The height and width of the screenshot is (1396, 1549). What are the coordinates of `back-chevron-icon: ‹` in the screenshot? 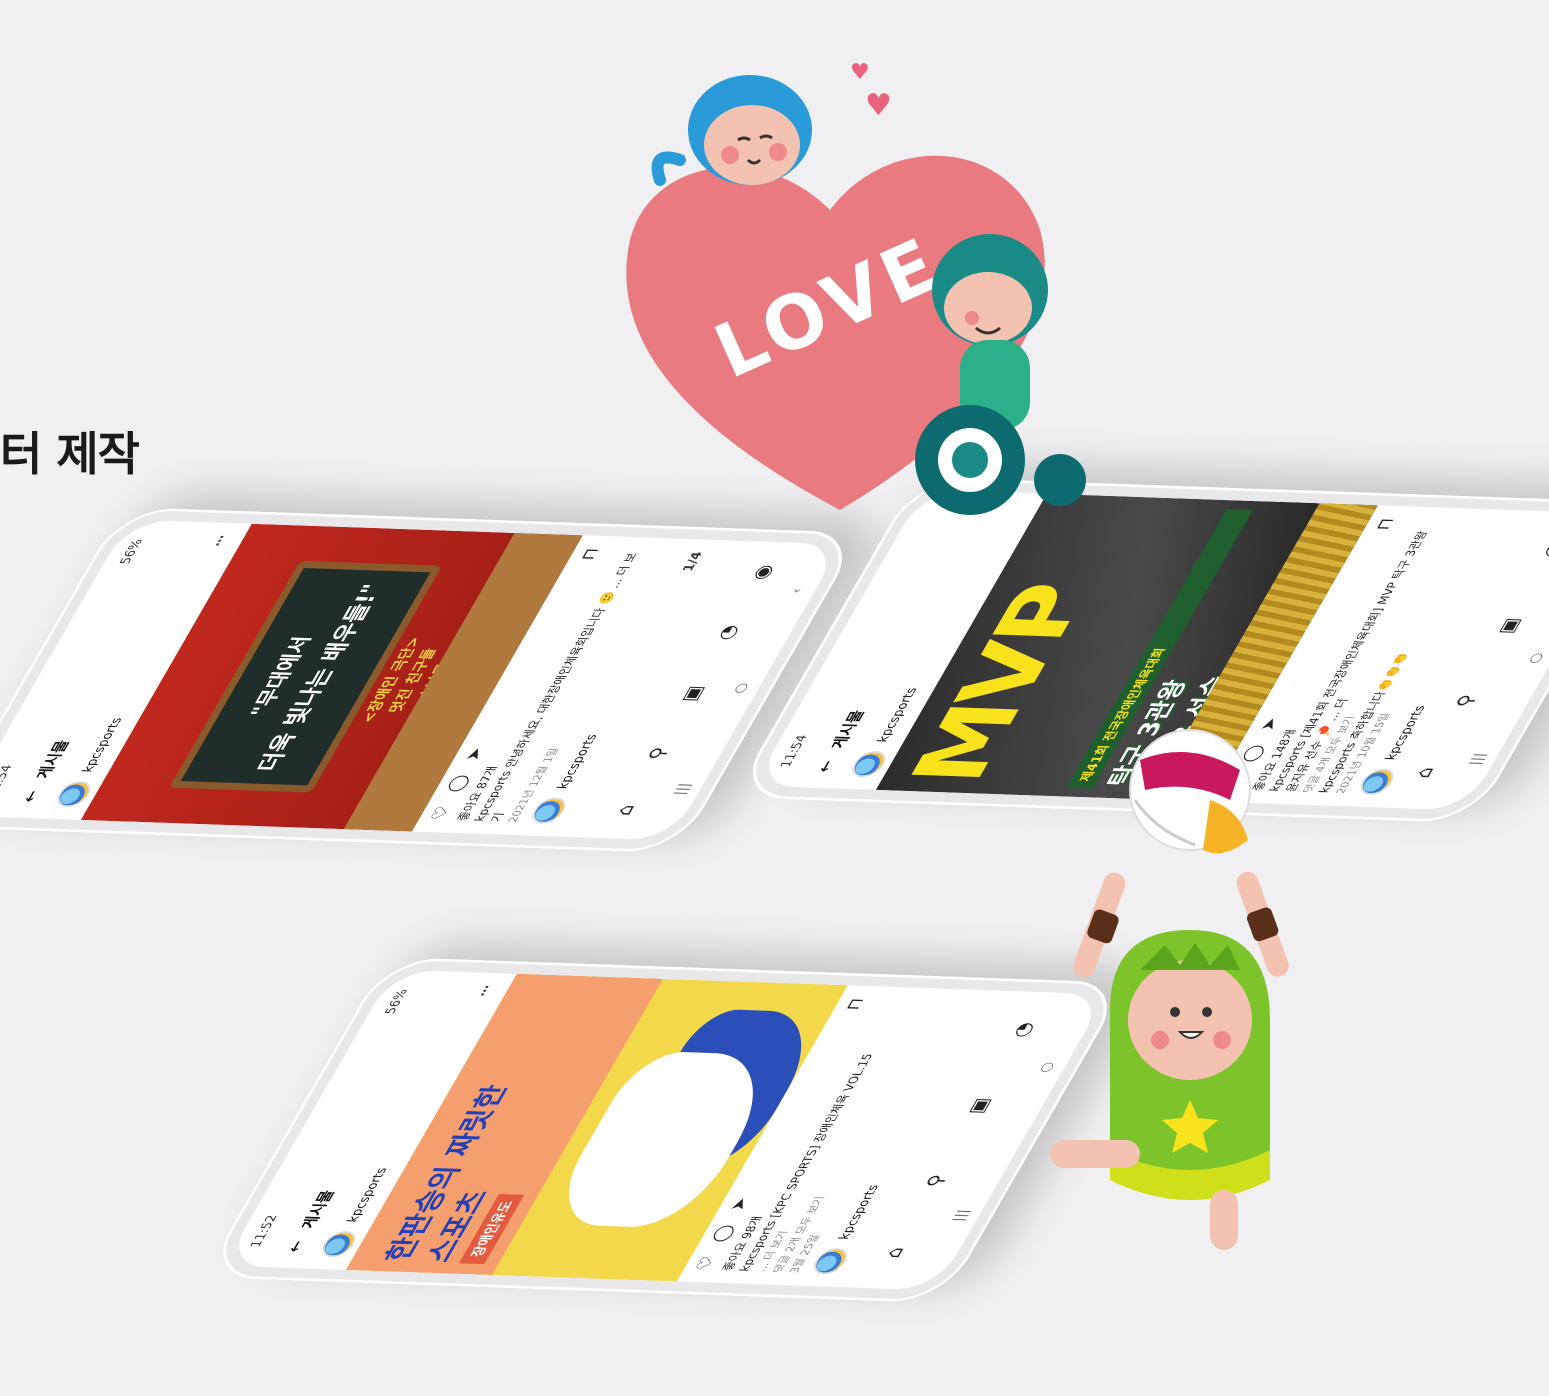 It's located at (797, 590).